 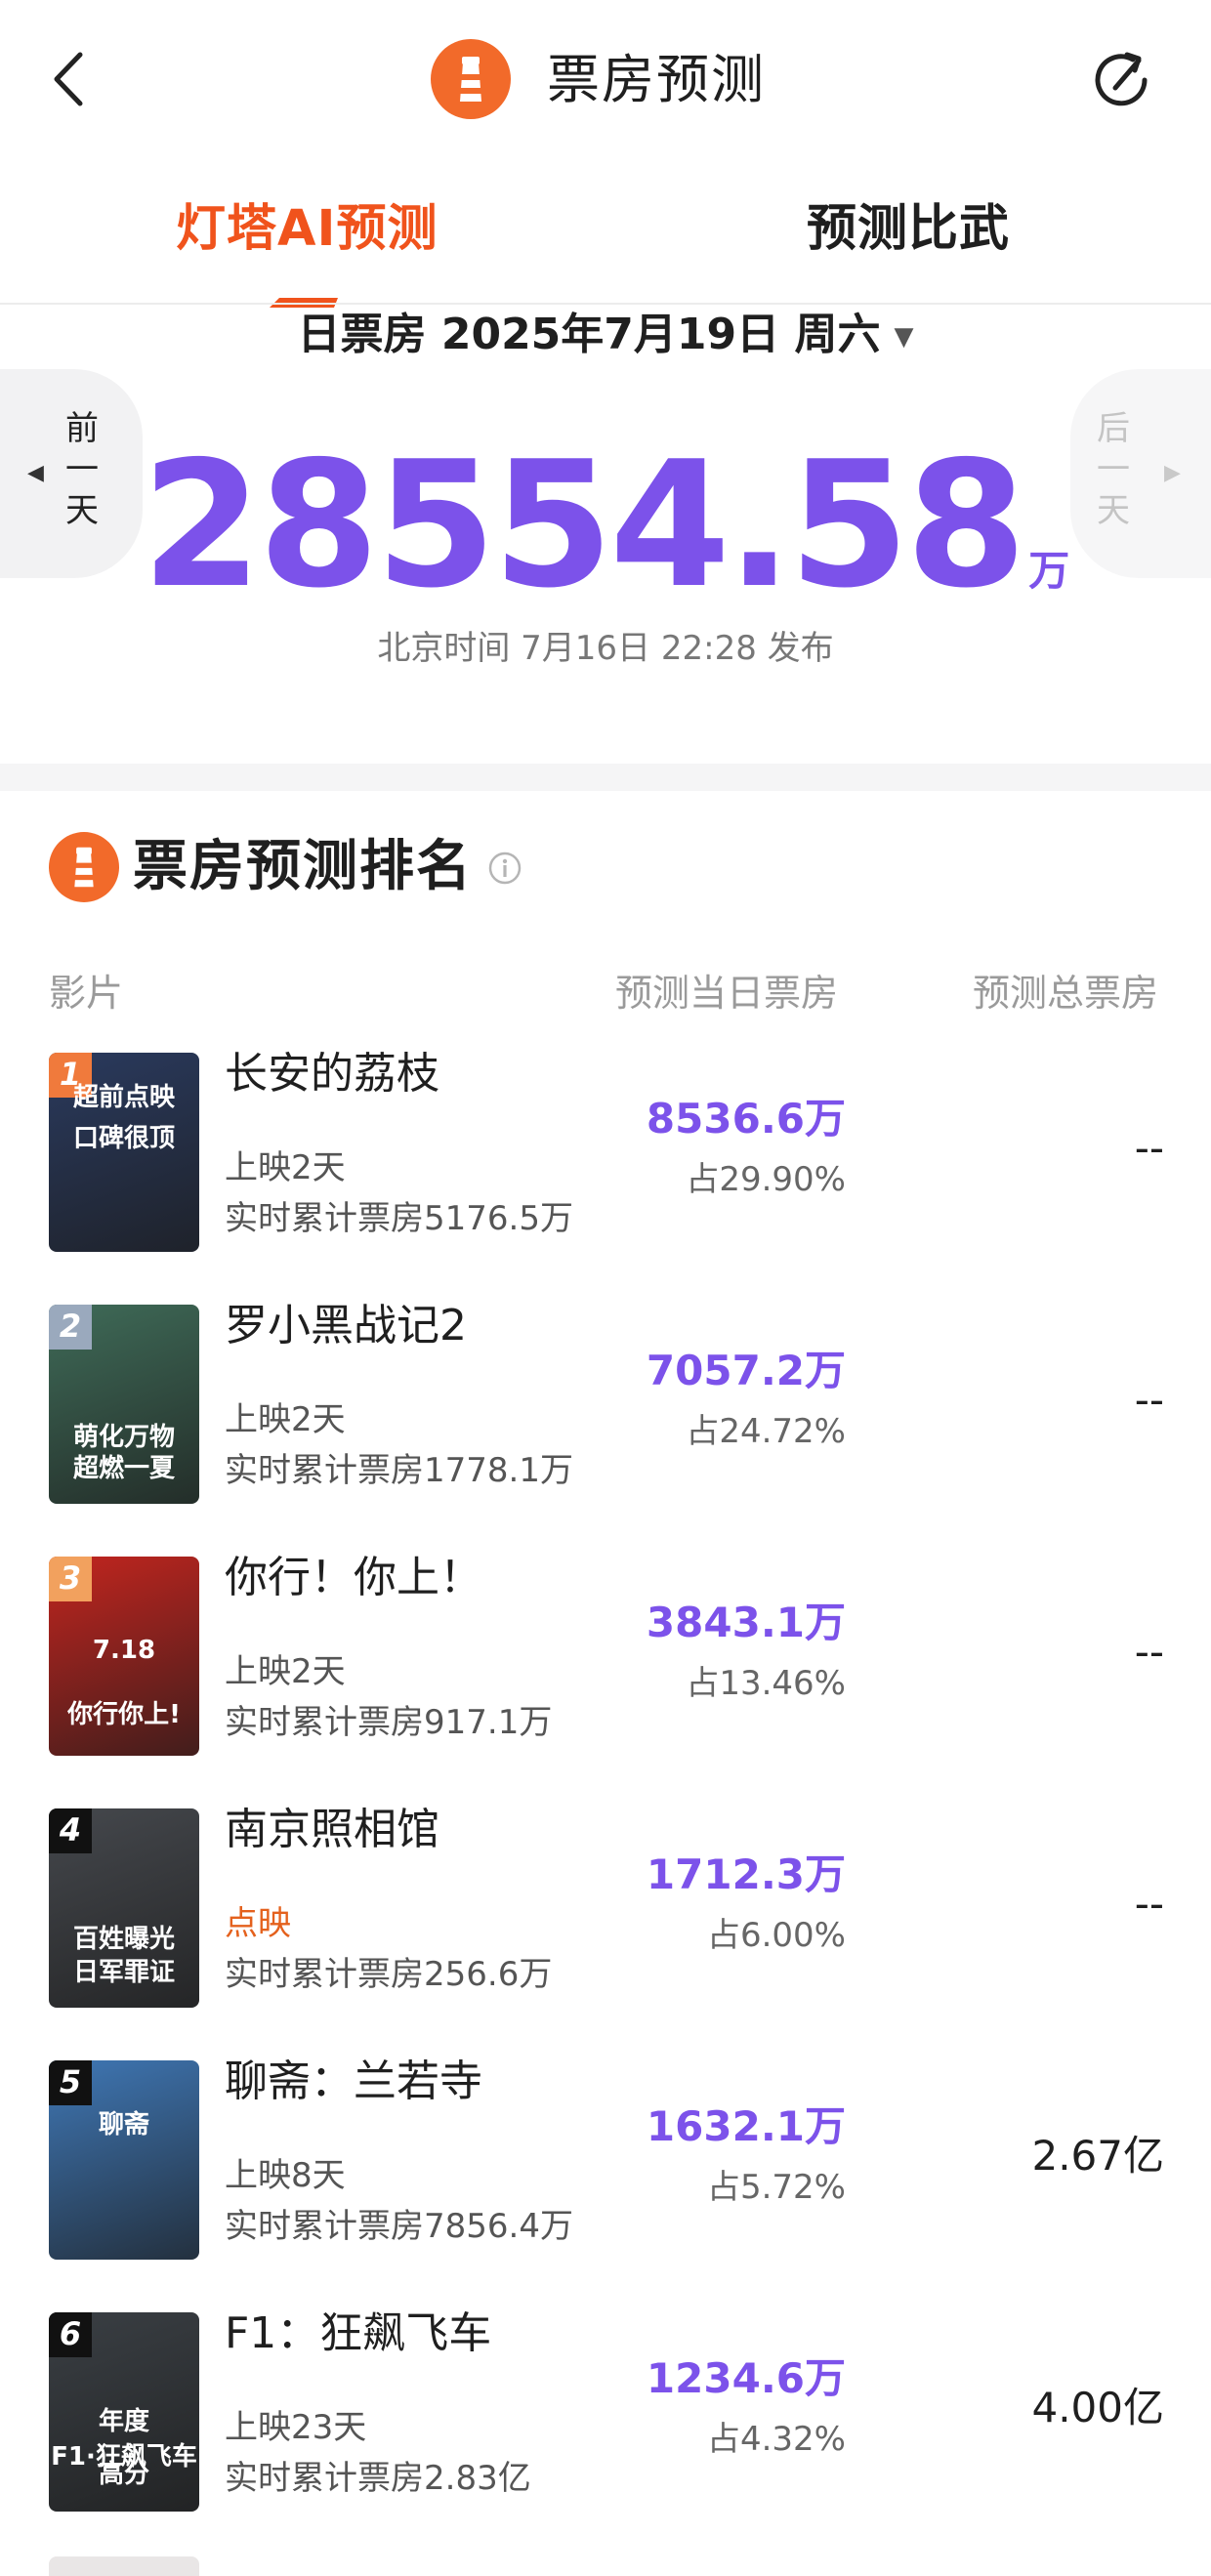 I want to click on ranking-title: 票房预测排名, so click(x=303, y=866).